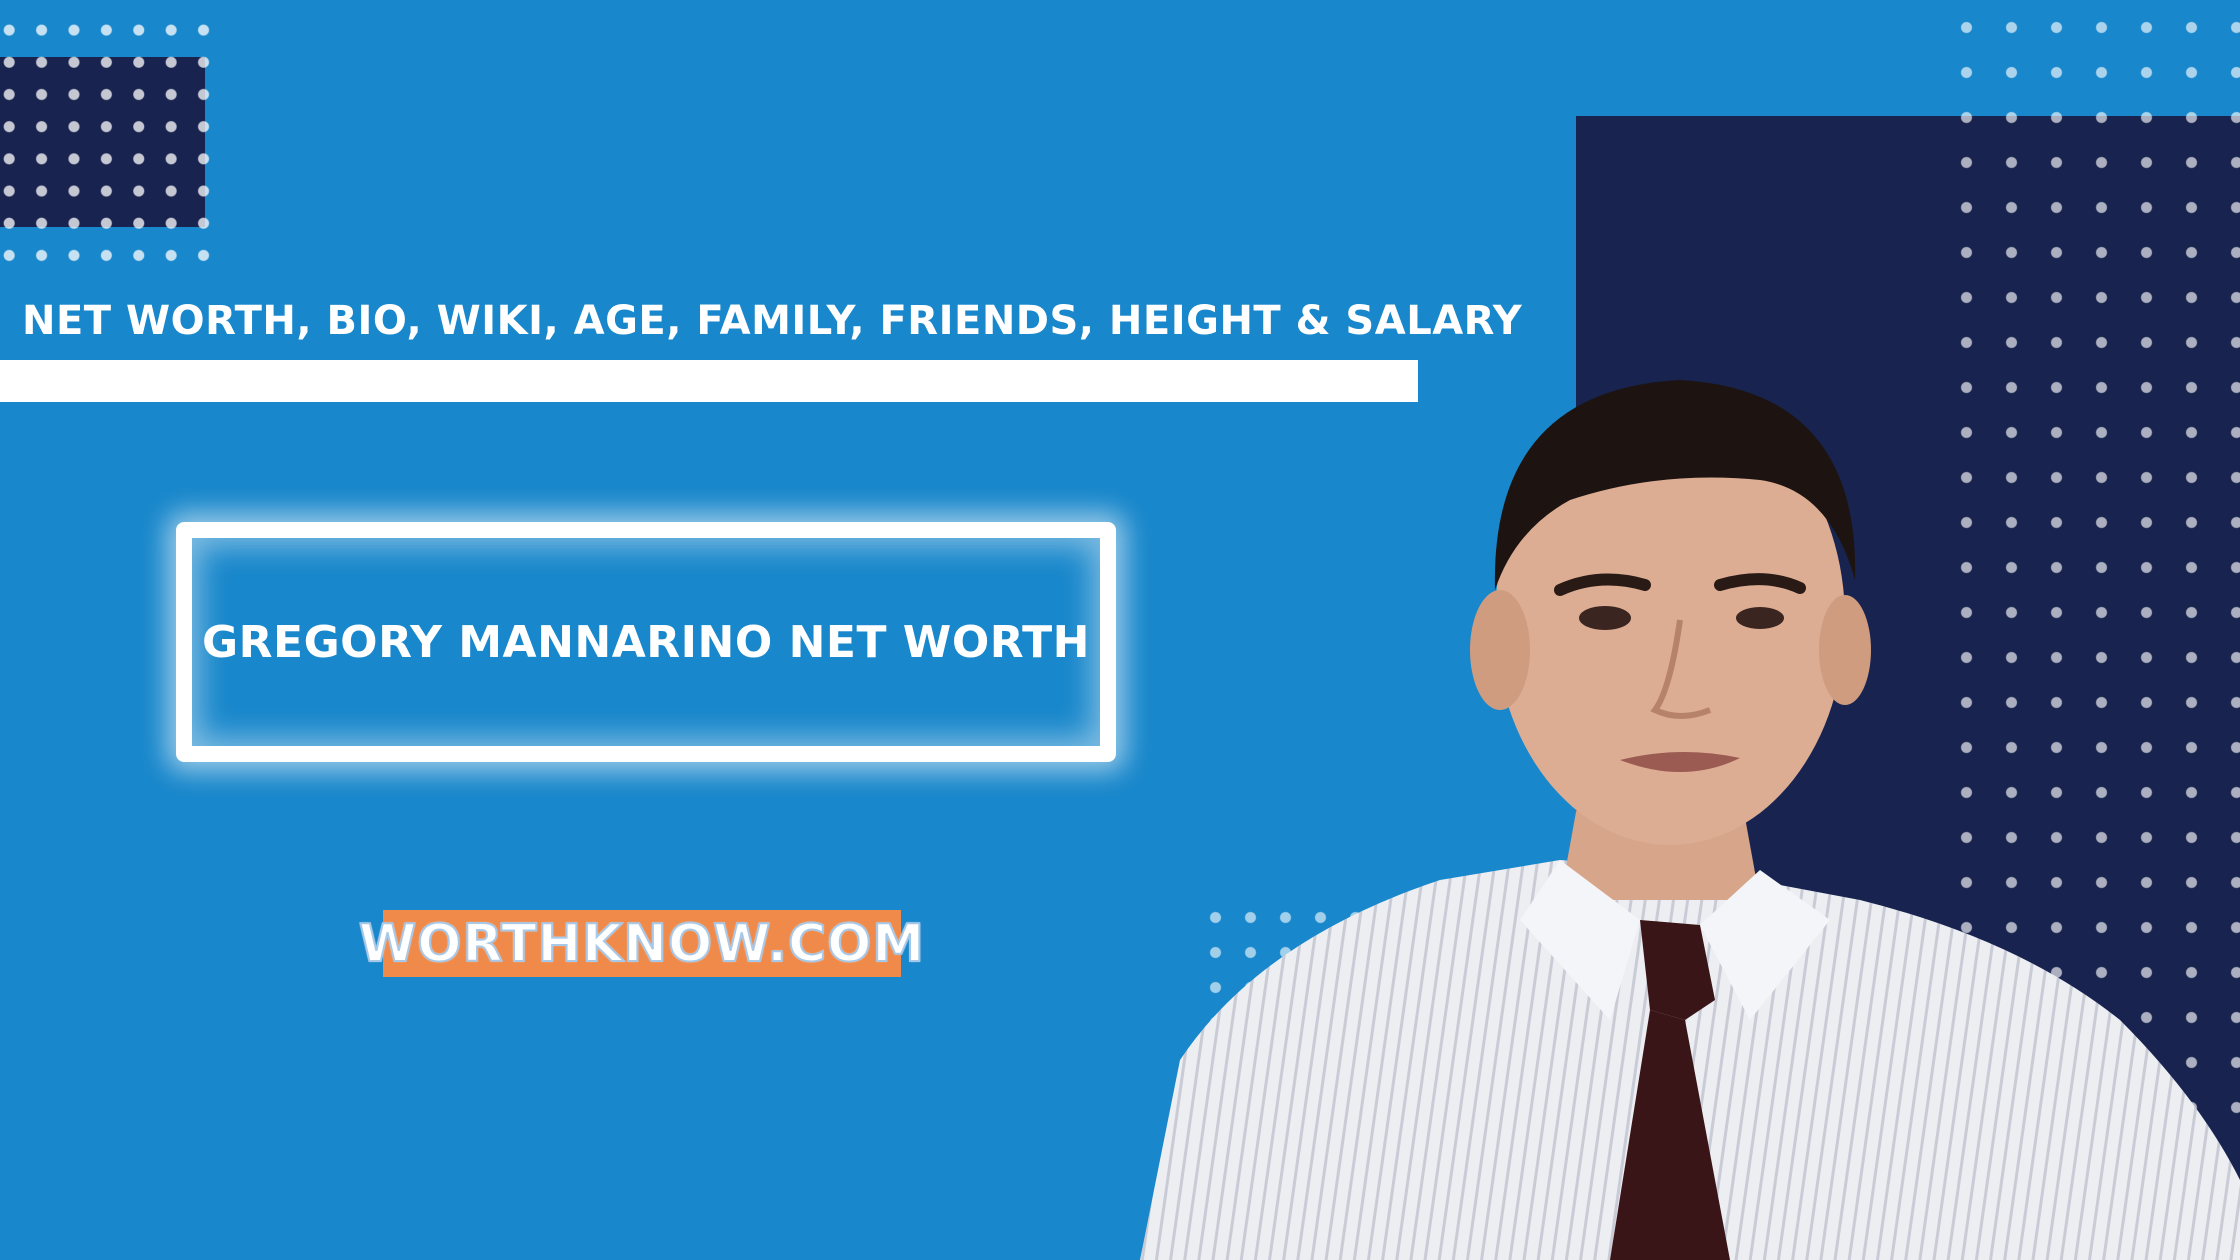  I want to click on headline: GREGORY MANNARINO NET WORTH, so click(646, 642).